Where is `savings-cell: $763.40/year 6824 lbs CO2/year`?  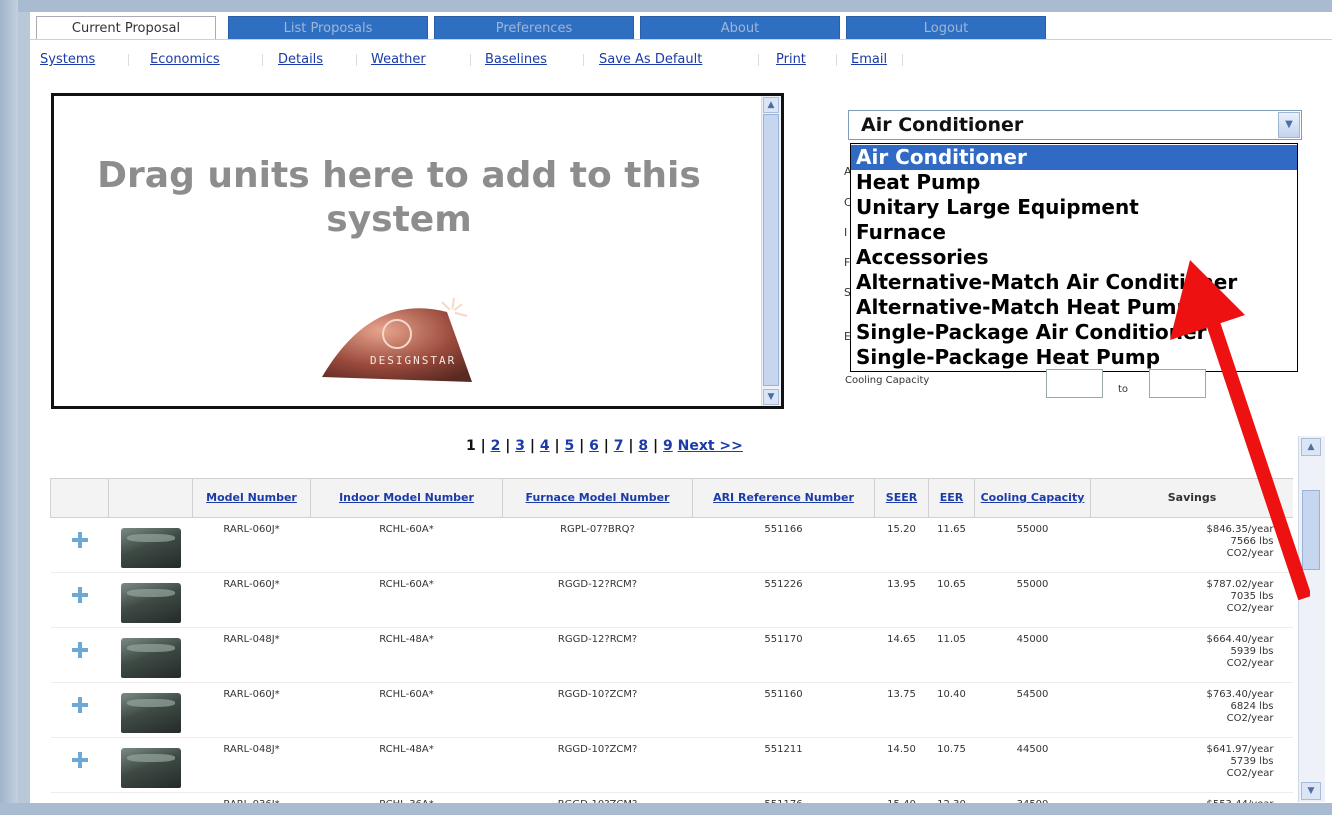 savings-cell: $763.40/year 6824 lbs CO2/year is located at coordinates (1191, 710).